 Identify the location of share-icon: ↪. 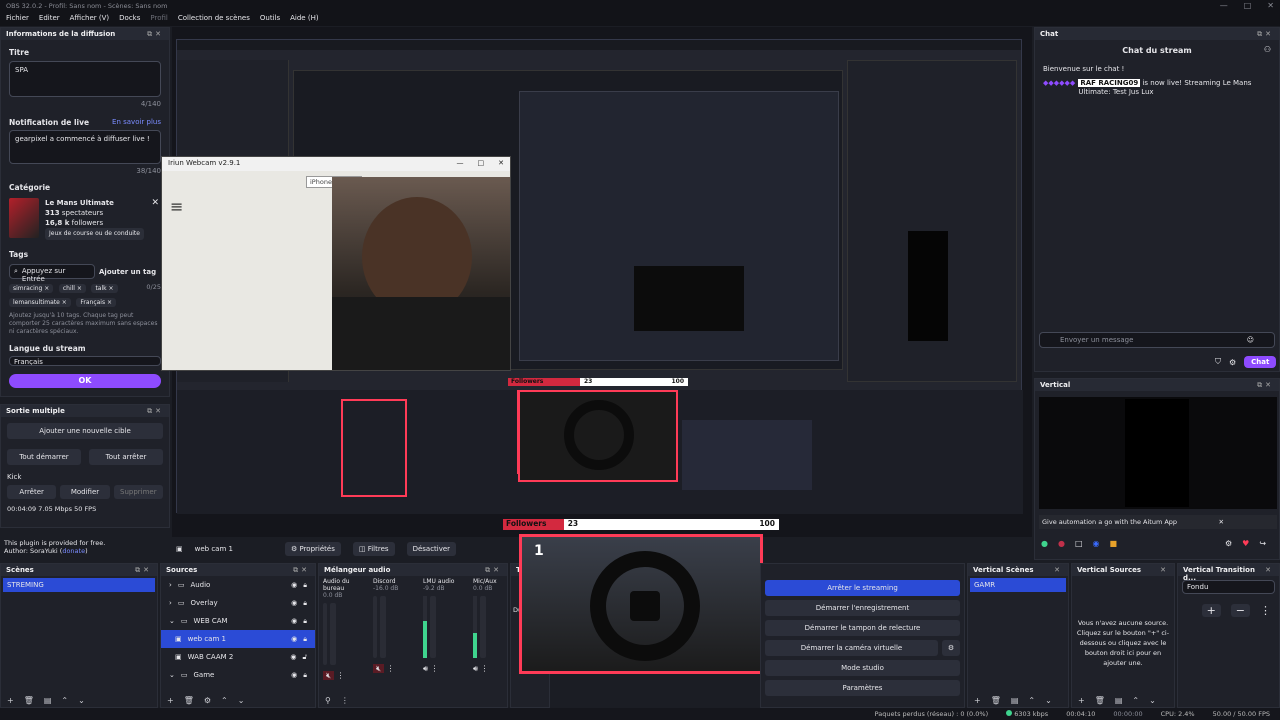
(1262, 543).